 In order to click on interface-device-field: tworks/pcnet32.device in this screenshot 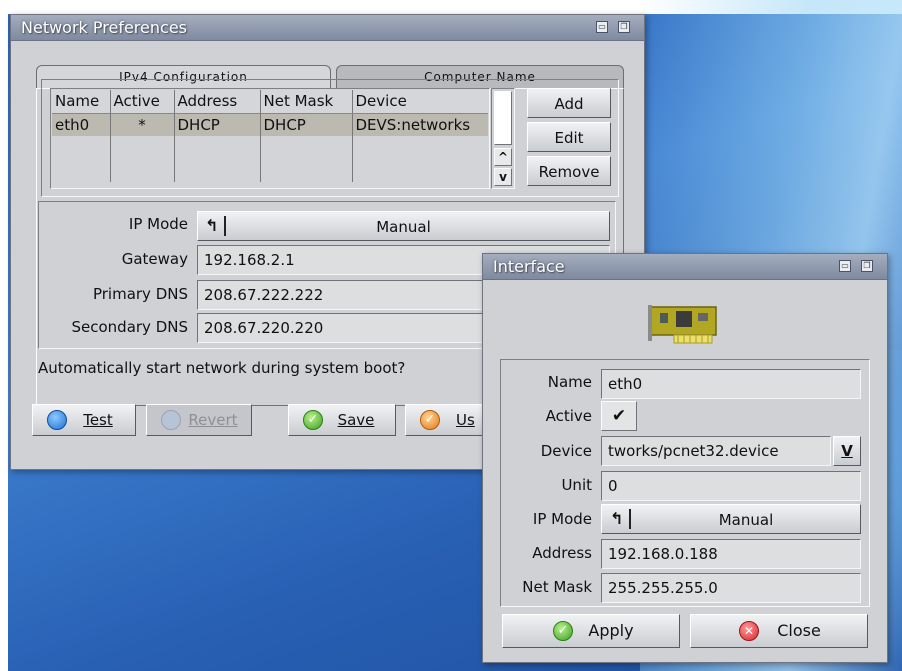, I will do `click(716, 451)`.